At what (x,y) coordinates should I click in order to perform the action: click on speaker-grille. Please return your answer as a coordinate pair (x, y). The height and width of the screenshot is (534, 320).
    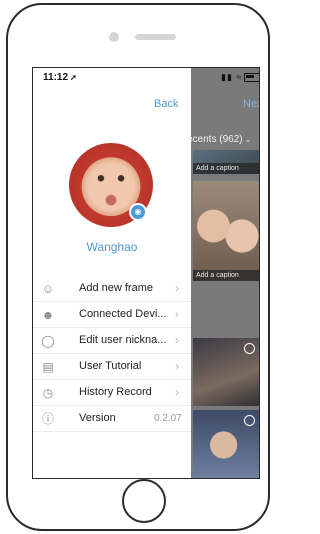
    Looking at the image, I should click on (155, 37).